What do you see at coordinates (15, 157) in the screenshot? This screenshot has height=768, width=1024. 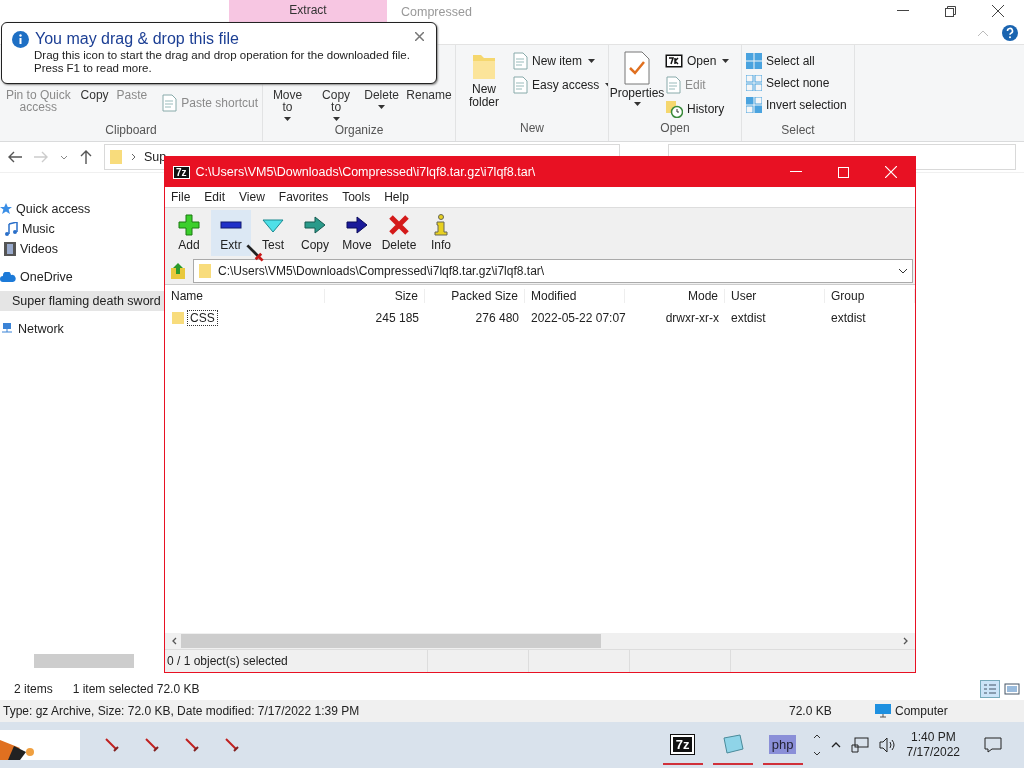 I see `back-icon` at bounding box center [15, 157].